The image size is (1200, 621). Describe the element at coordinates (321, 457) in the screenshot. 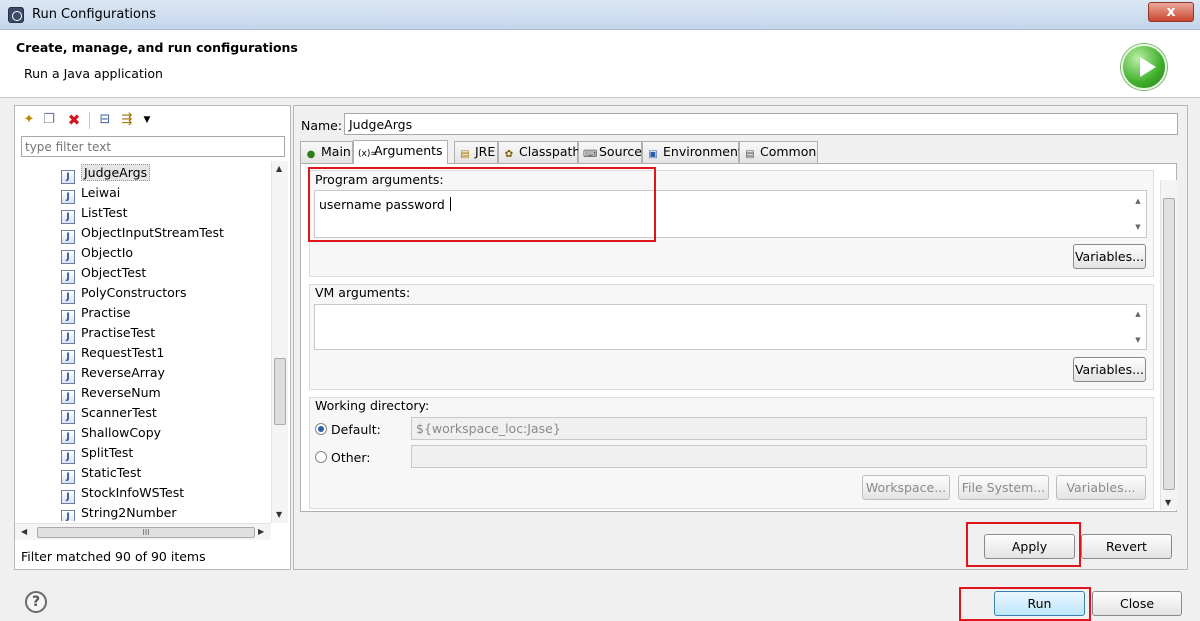

I see `other-radio` at that location.